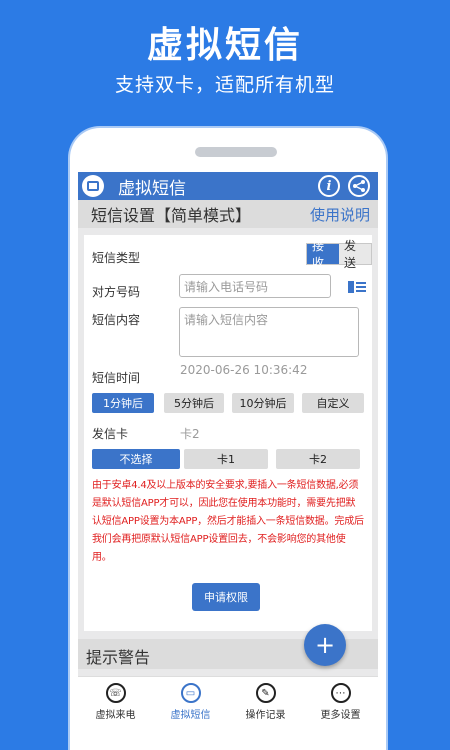 The height and width of the screenshot is (750, 450). I want to click on tab-more-settings: ⋯ 更多设置, so click(340, 713).